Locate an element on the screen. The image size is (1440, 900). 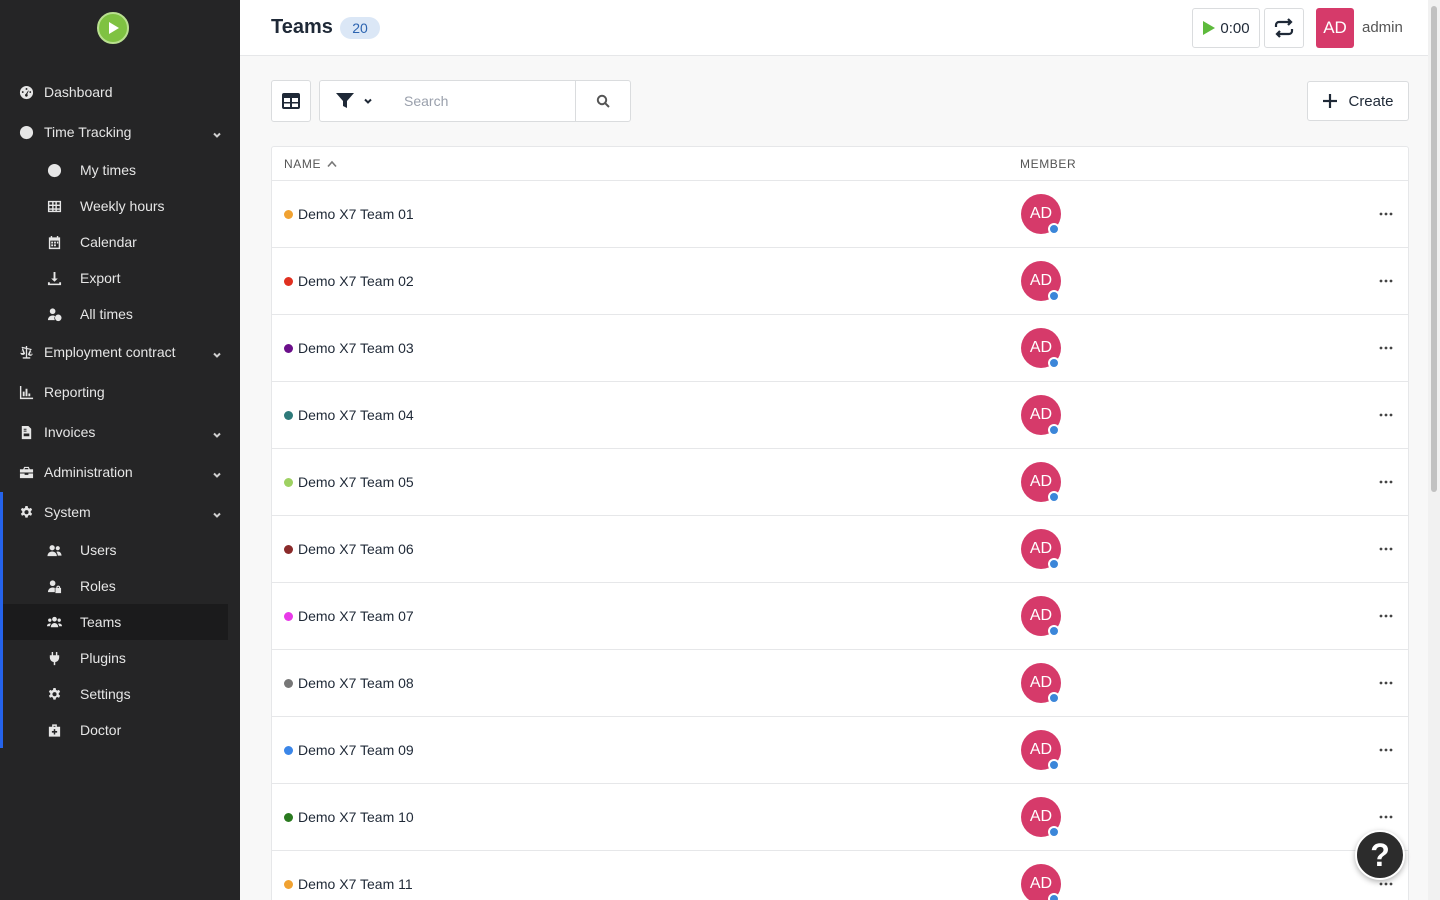
team-name-link: Demo X7 Team 08 is located at coordinates (349, 683).